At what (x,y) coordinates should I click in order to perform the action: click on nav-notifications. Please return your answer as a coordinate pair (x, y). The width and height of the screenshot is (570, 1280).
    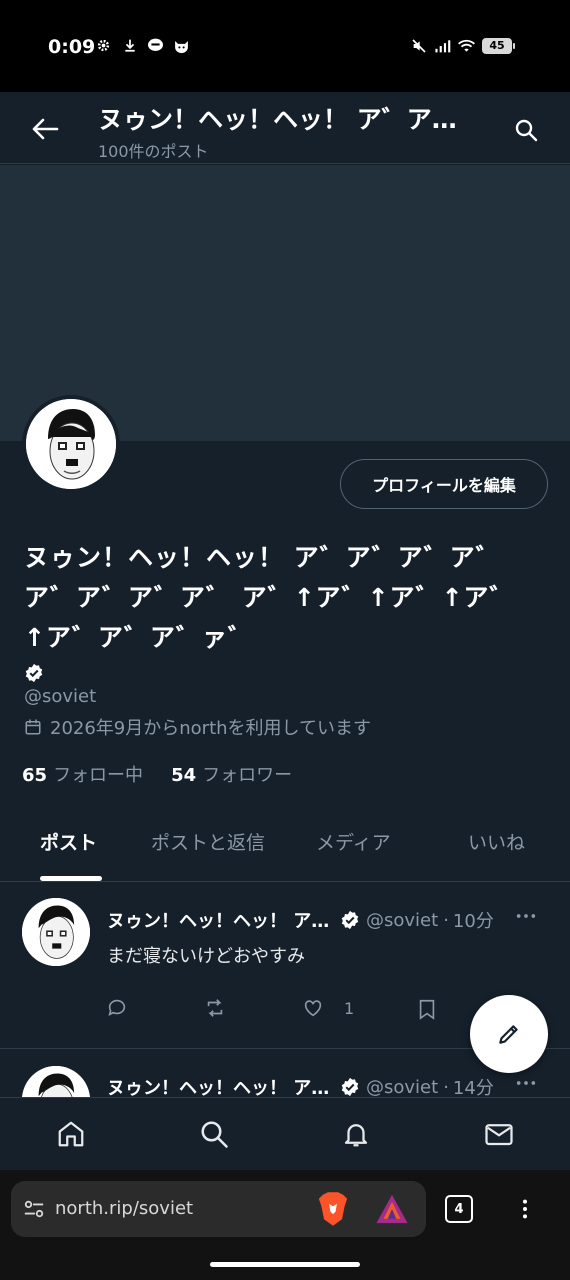
    Looking at the image, I should click on (356, 1134).